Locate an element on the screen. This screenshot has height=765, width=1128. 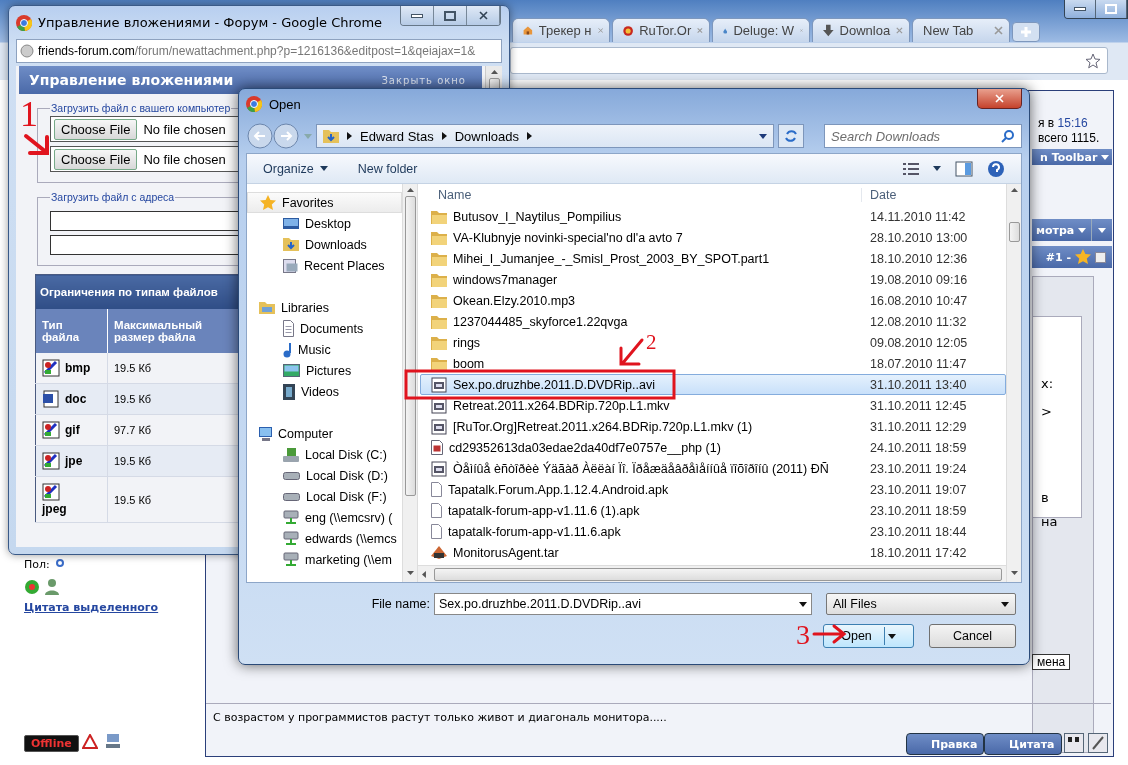
file-date: 19.08.2010 09:16 is located at coordinates (918, 279).